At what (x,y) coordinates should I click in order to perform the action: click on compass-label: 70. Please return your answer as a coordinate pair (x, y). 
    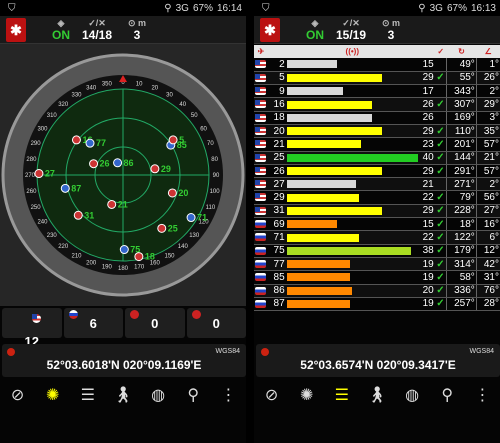
    Looking at the image, I should click on (210, 144).